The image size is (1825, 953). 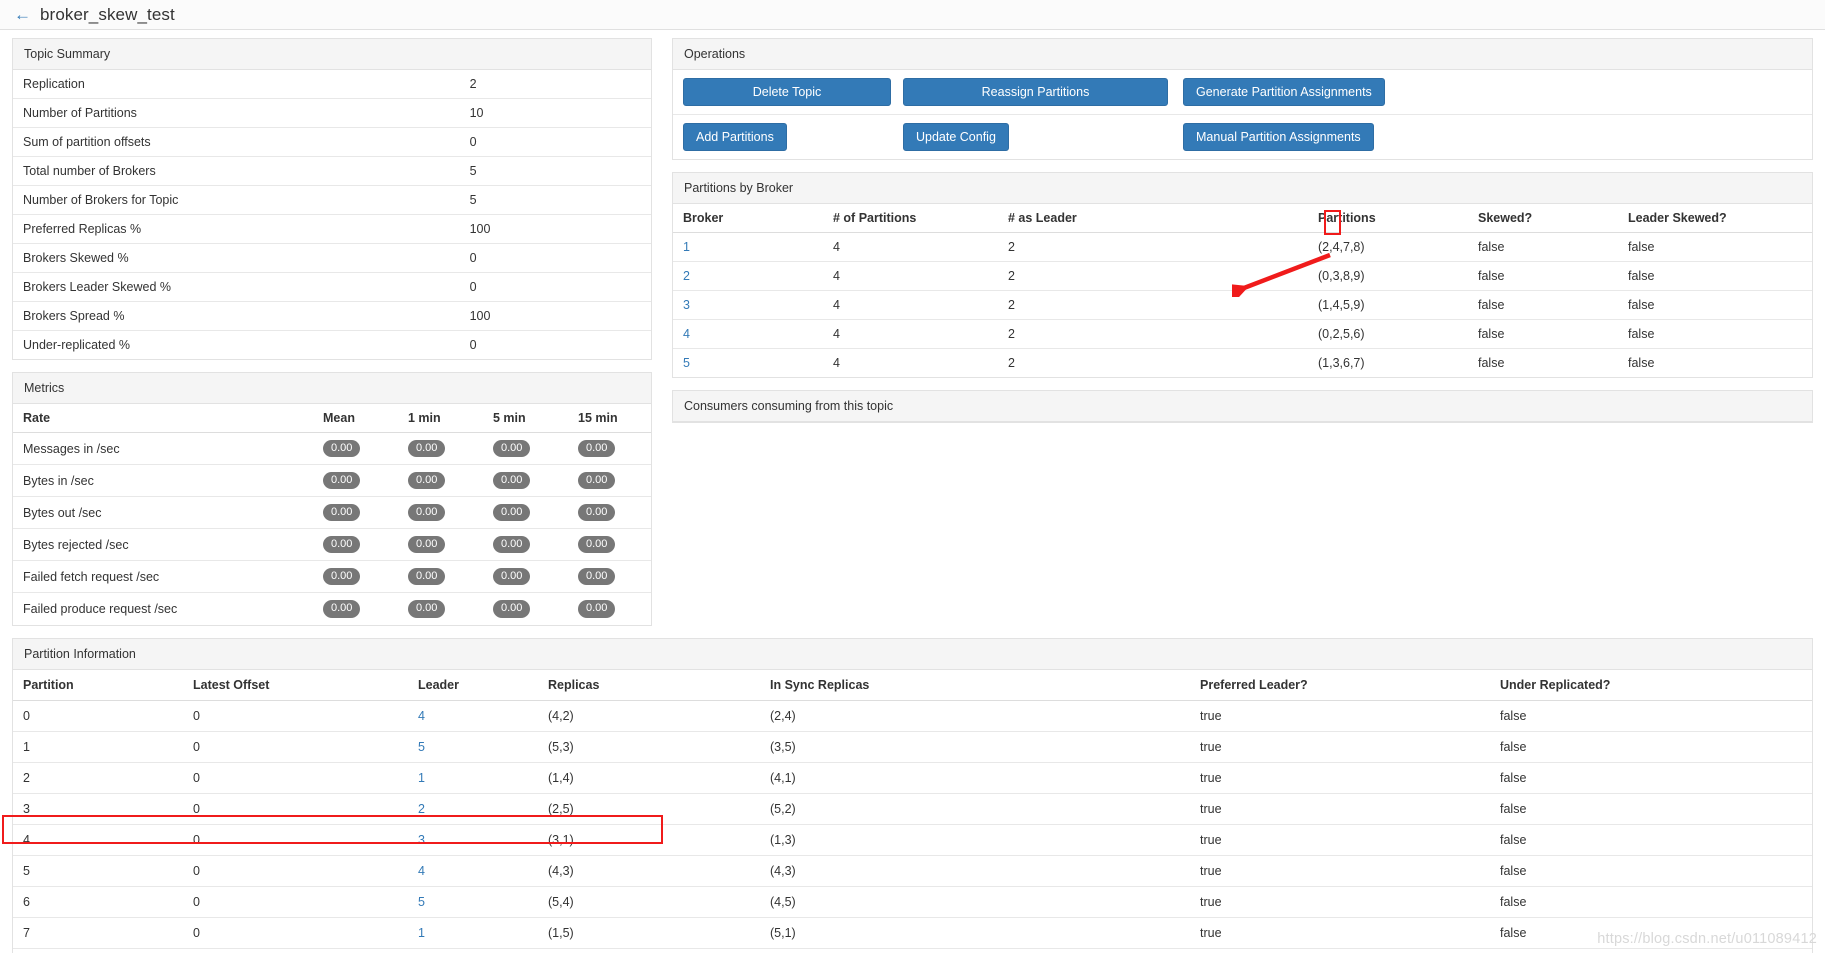 I want to click on table-row: 1 0 5 (5,3) (3,5) true false, so click(x=912, y=746).